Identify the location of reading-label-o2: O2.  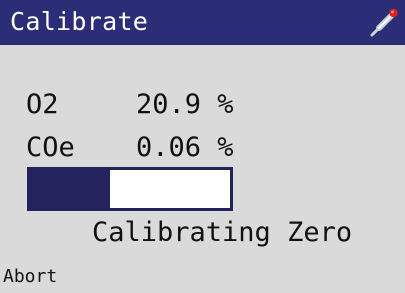
(42, 104).